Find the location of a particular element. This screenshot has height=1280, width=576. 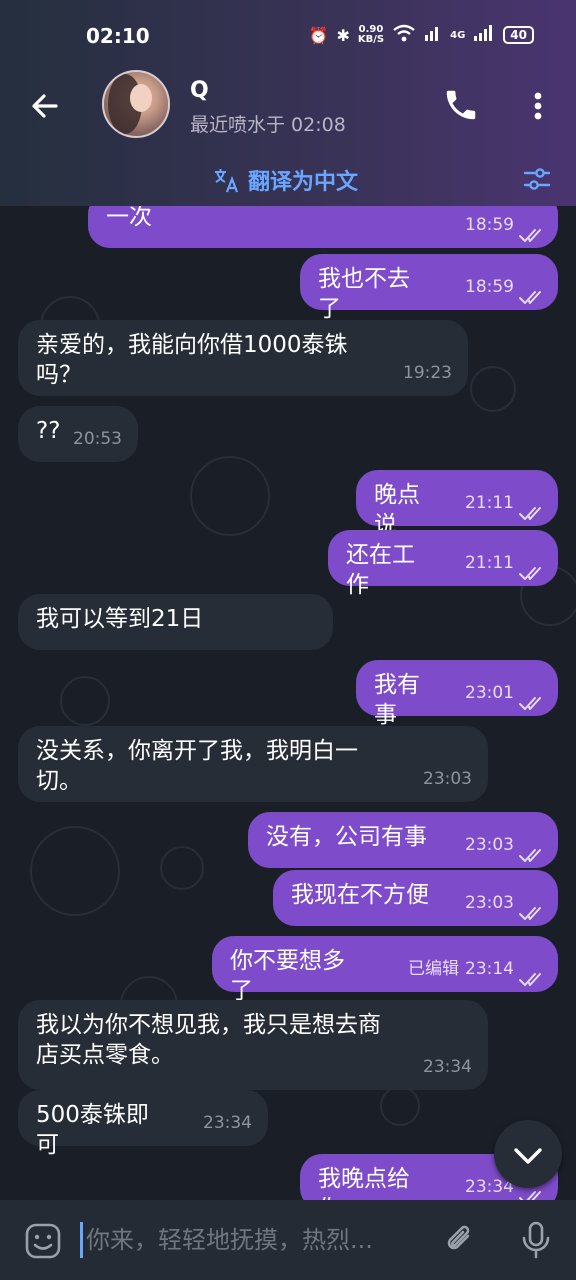

translate-bar: 翻译为中文 is located at coordinates (288, 180).